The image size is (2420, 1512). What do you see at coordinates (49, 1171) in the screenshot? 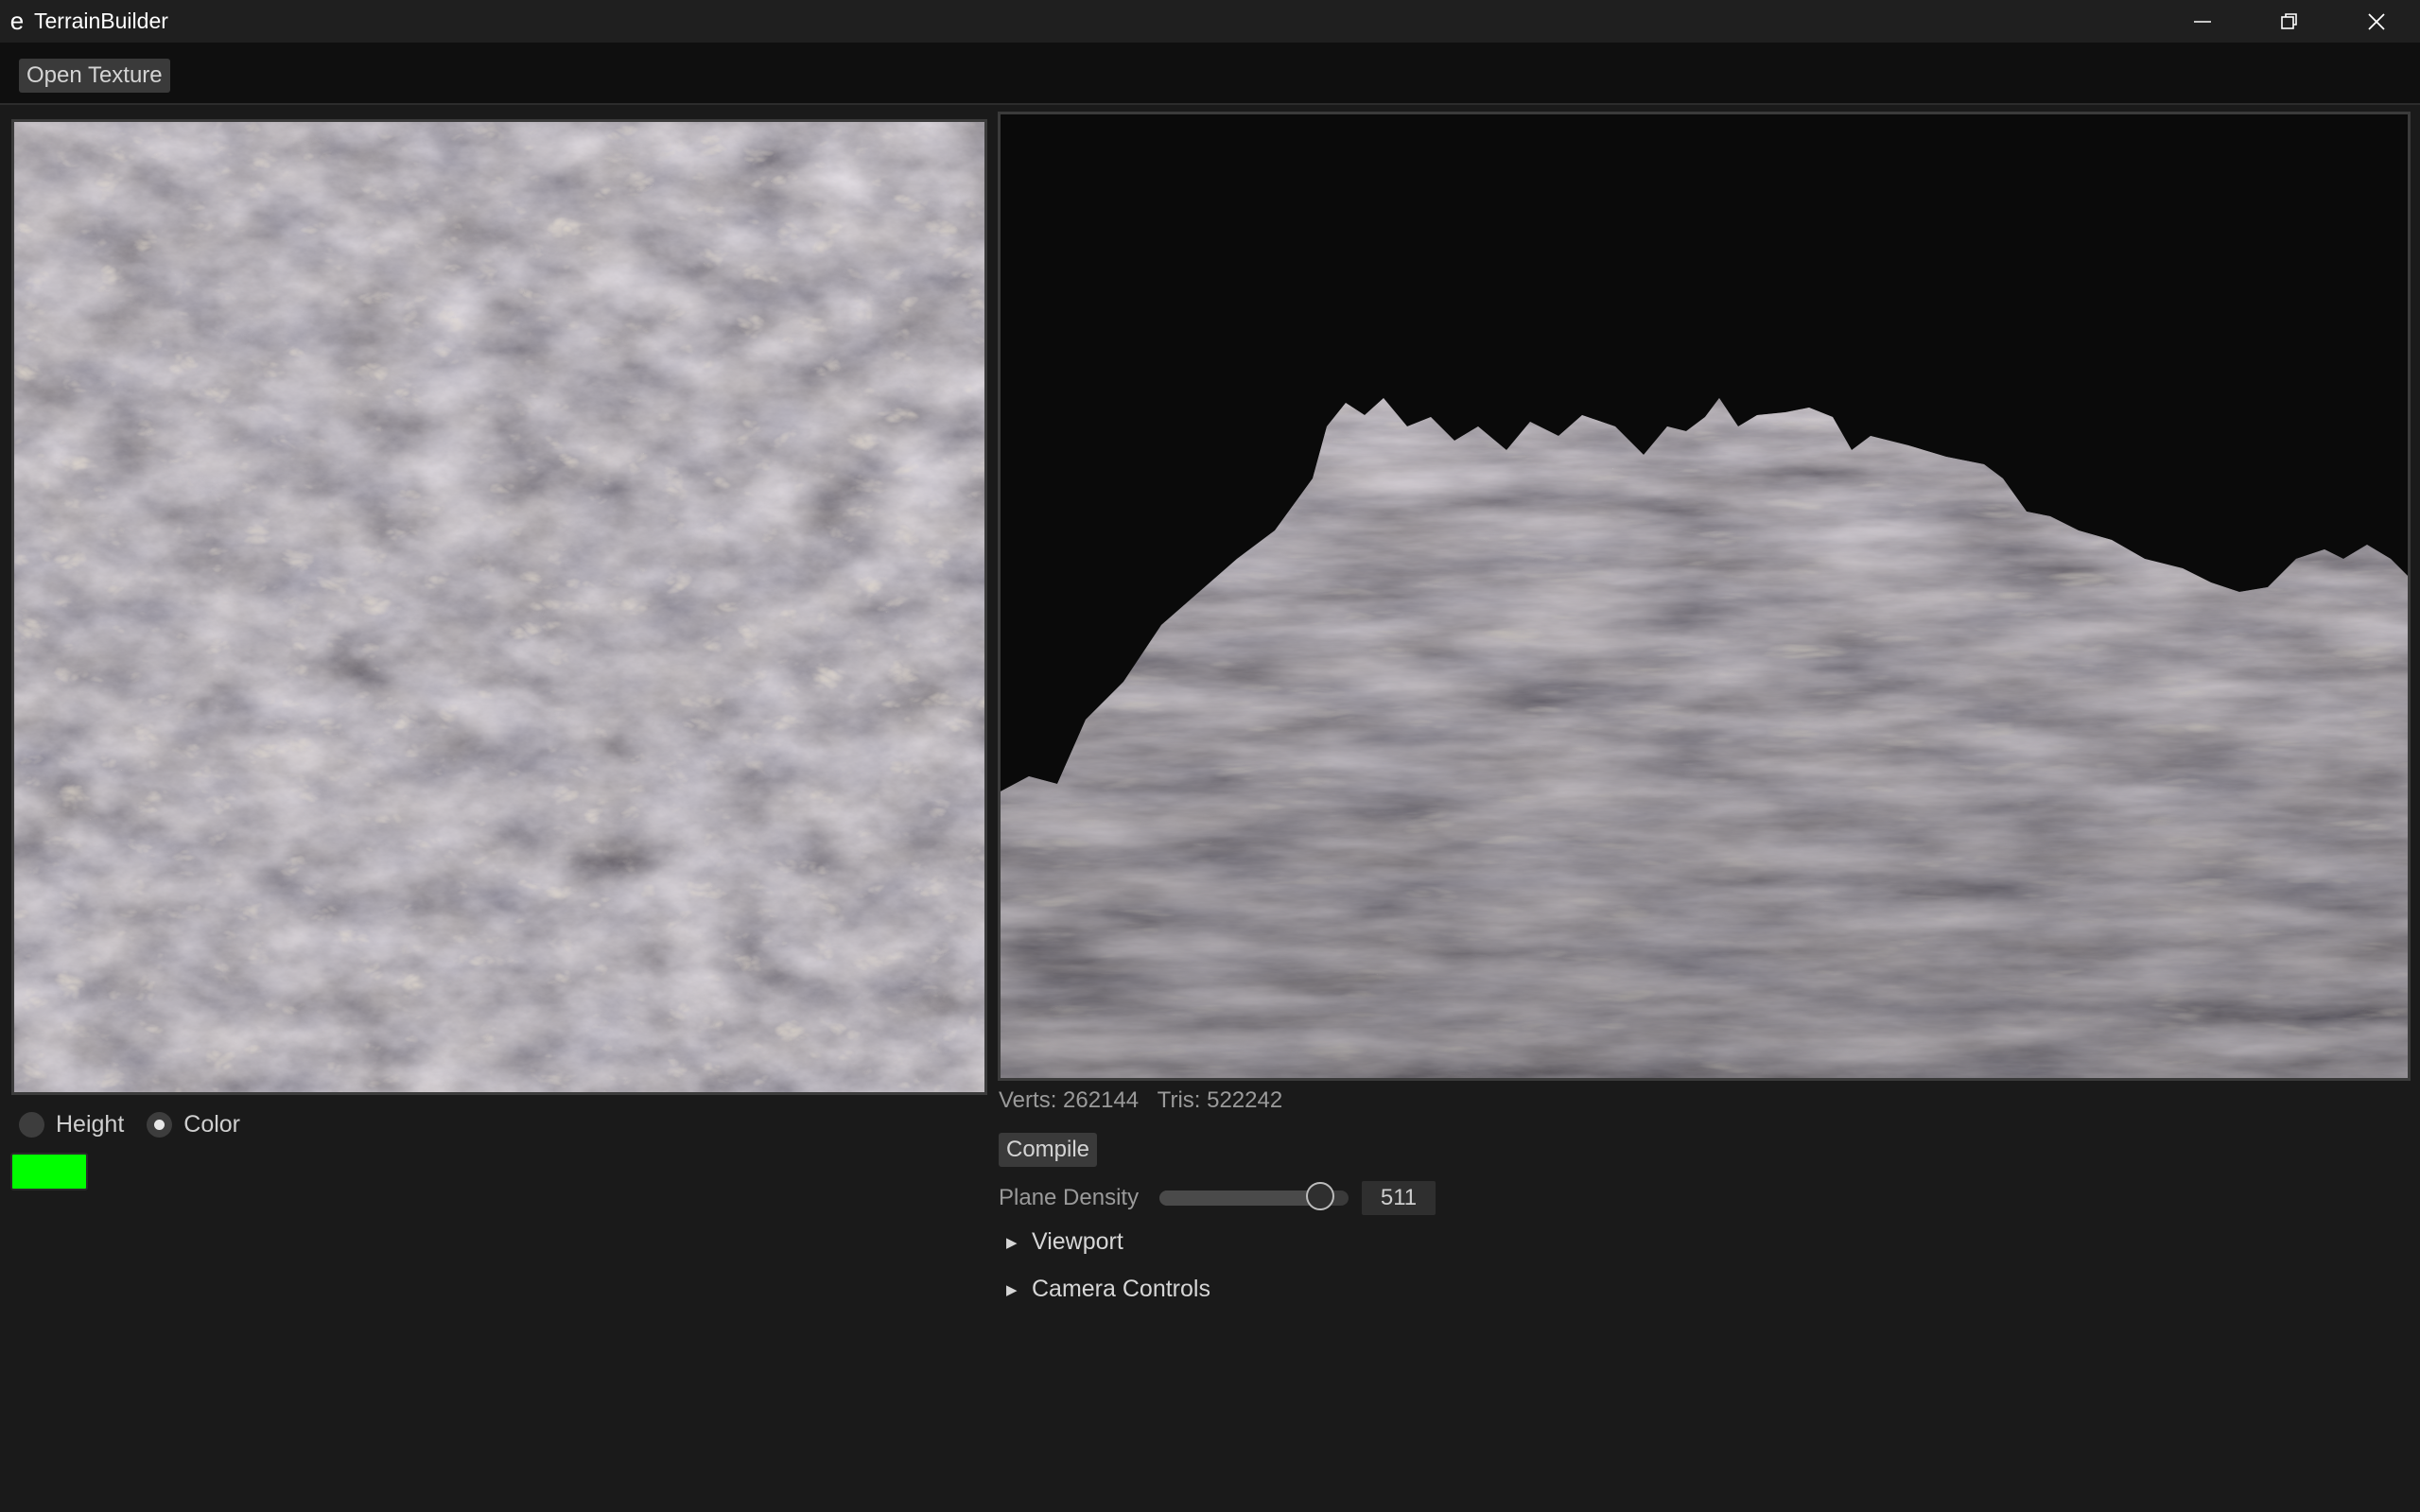
I see `color-swatch` at bounding box center [49, 1171].